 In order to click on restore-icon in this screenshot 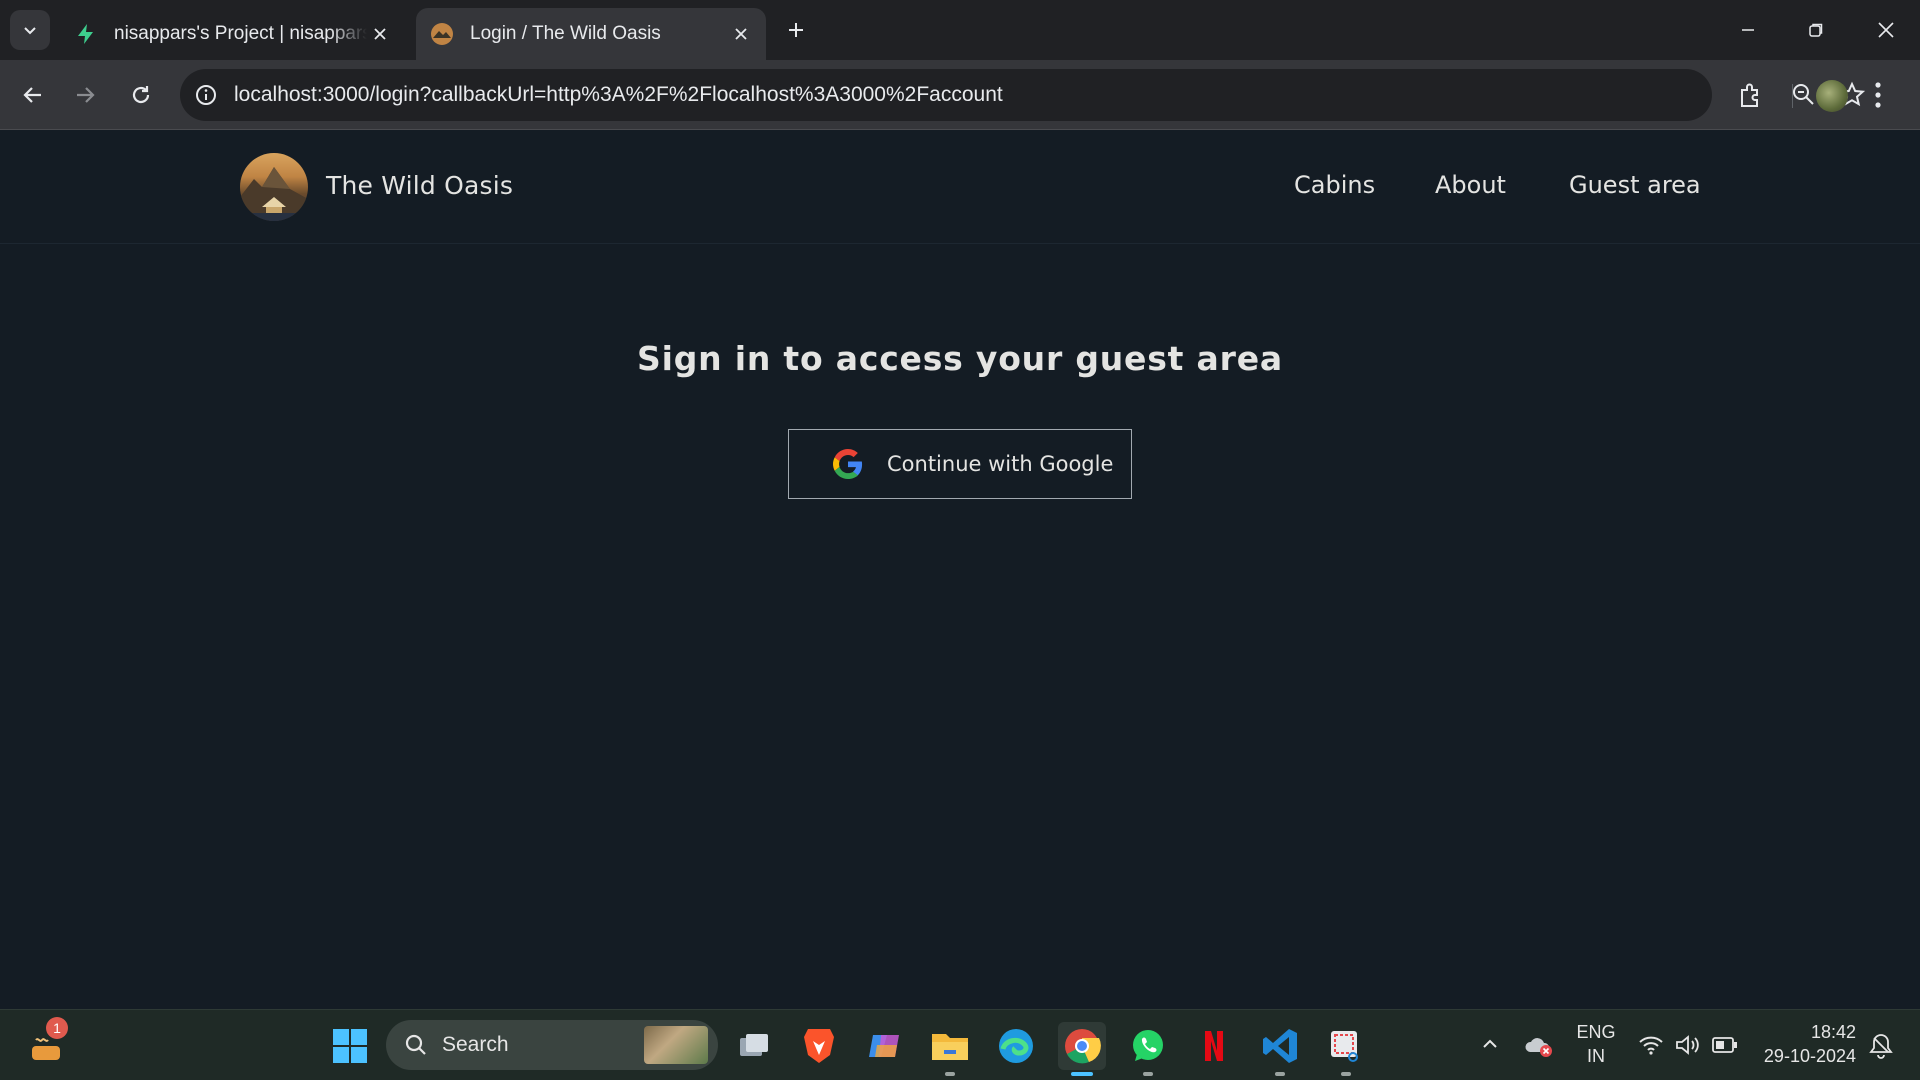, I will do `click(1816, 30)`.